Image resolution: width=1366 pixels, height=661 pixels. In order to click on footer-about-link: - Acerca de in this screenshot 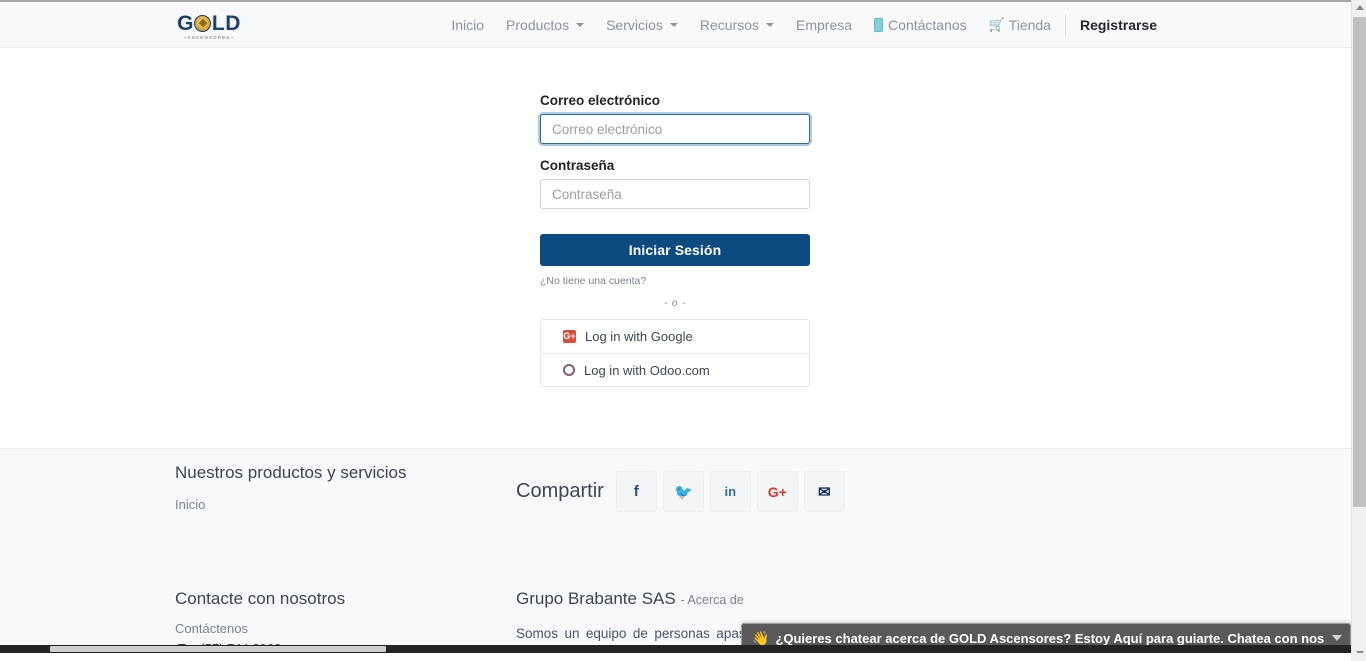, I will do `click(711, 600)`.